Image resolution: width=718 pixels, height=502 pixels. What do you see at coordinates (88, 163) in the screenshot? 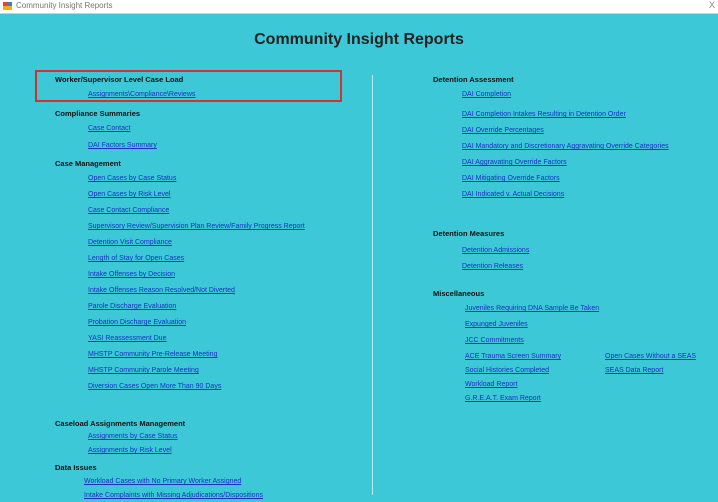
I see `heading-case-management: Case Management` at bounding box center [88, 163].